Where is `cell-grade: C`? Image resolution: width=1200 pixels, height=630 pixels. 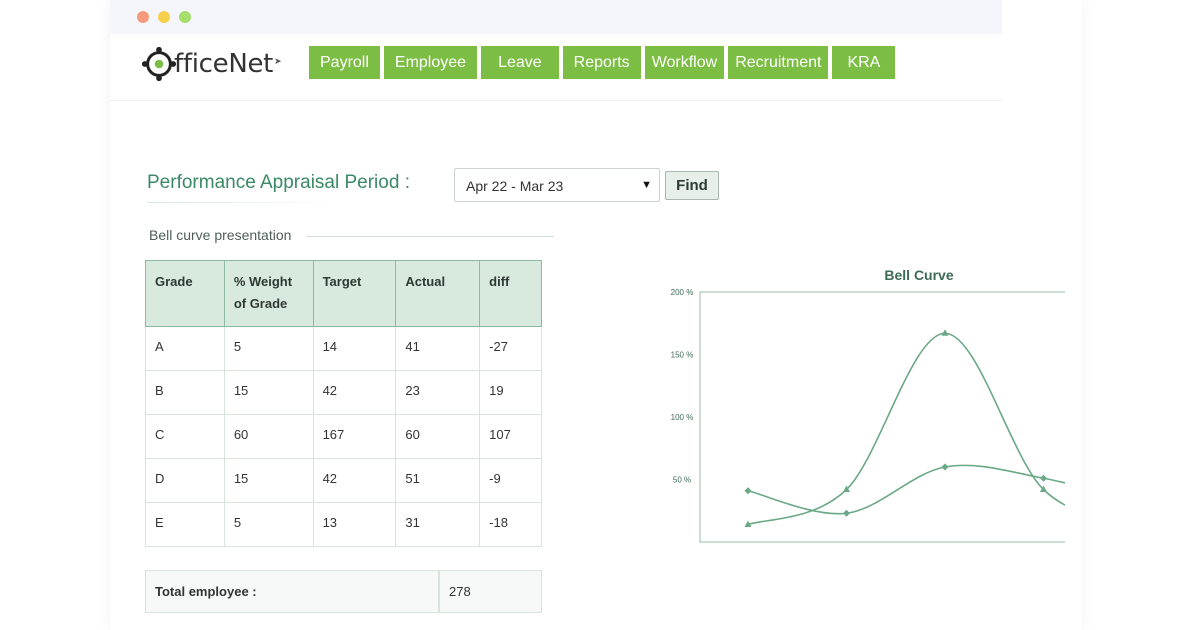 cell-grade: C is located at coordinates (185, 436).